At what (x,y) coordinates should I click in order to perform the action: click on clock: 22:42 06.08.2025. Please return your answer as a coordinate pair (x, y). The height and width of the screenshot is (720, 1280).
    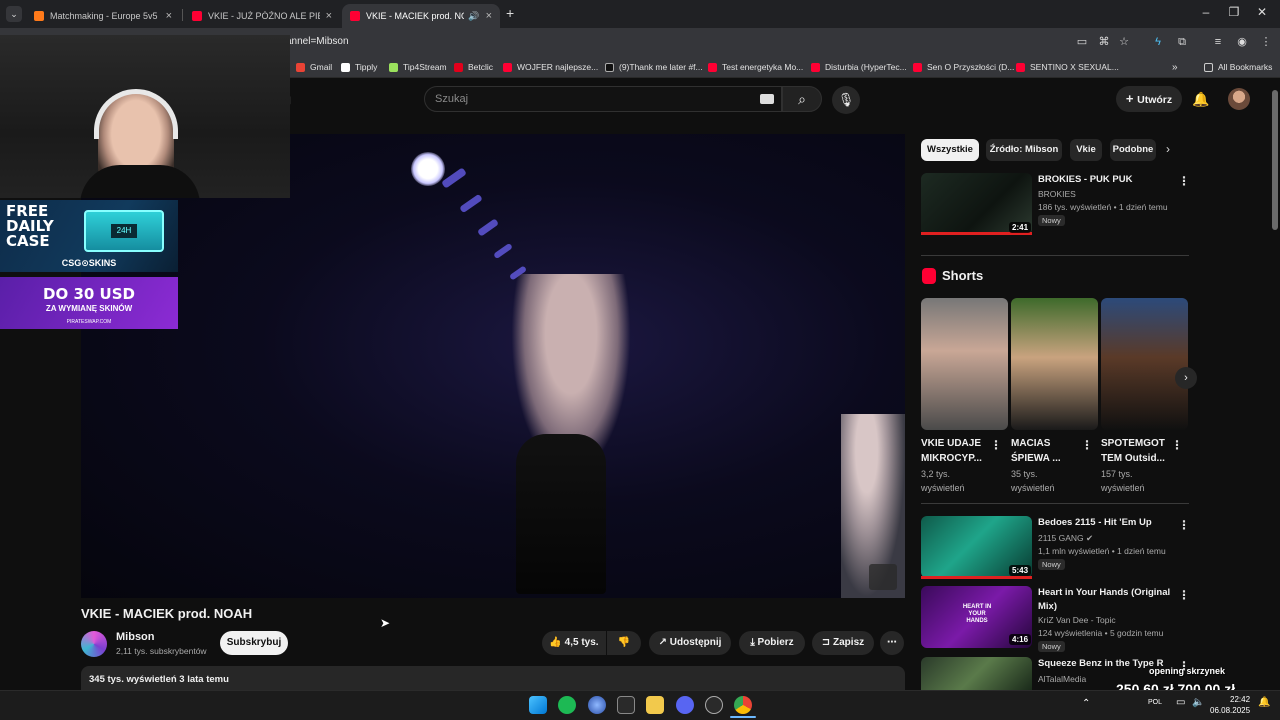
    Looking at the image, I should click on (1230, 705).